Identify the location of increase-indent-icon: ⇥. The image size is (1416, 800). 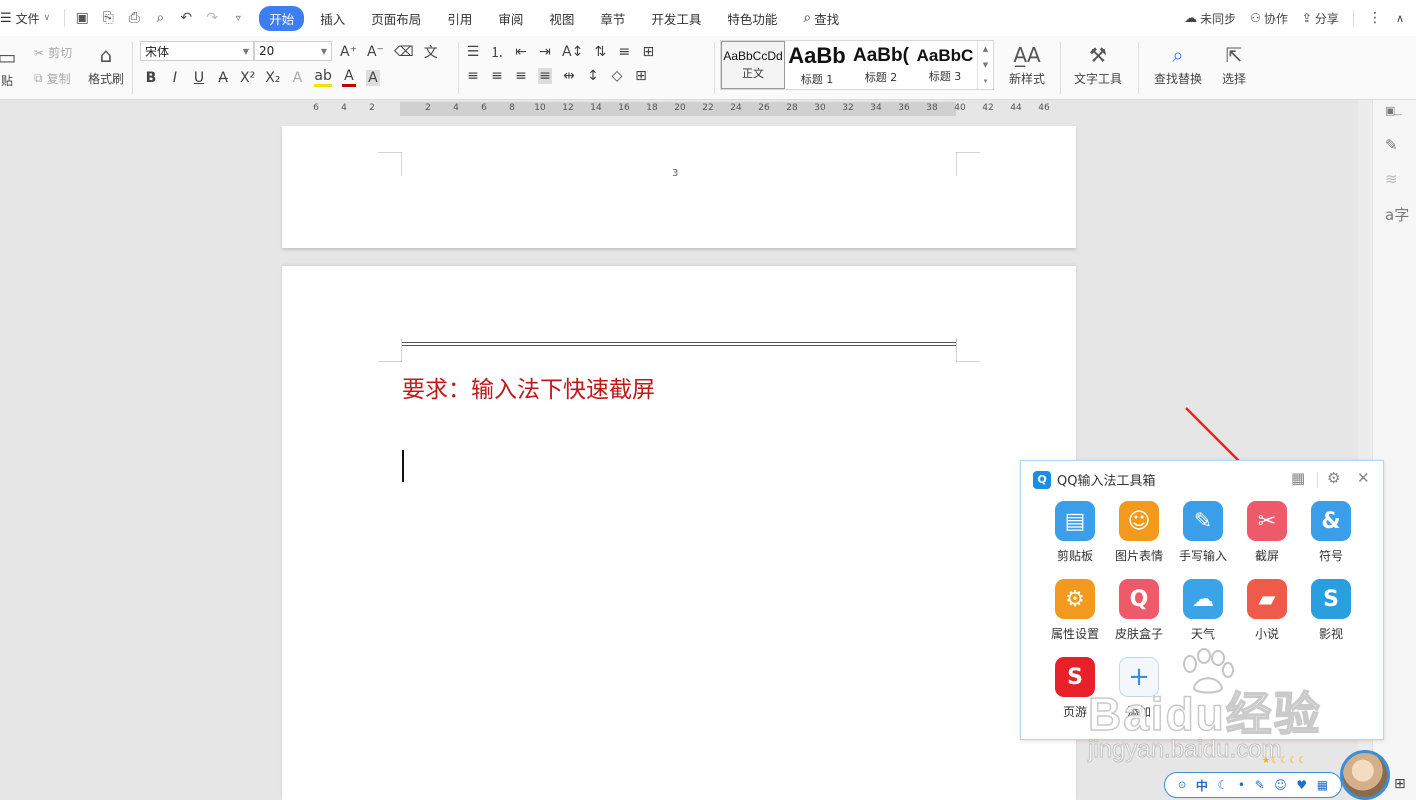
(545, 52).